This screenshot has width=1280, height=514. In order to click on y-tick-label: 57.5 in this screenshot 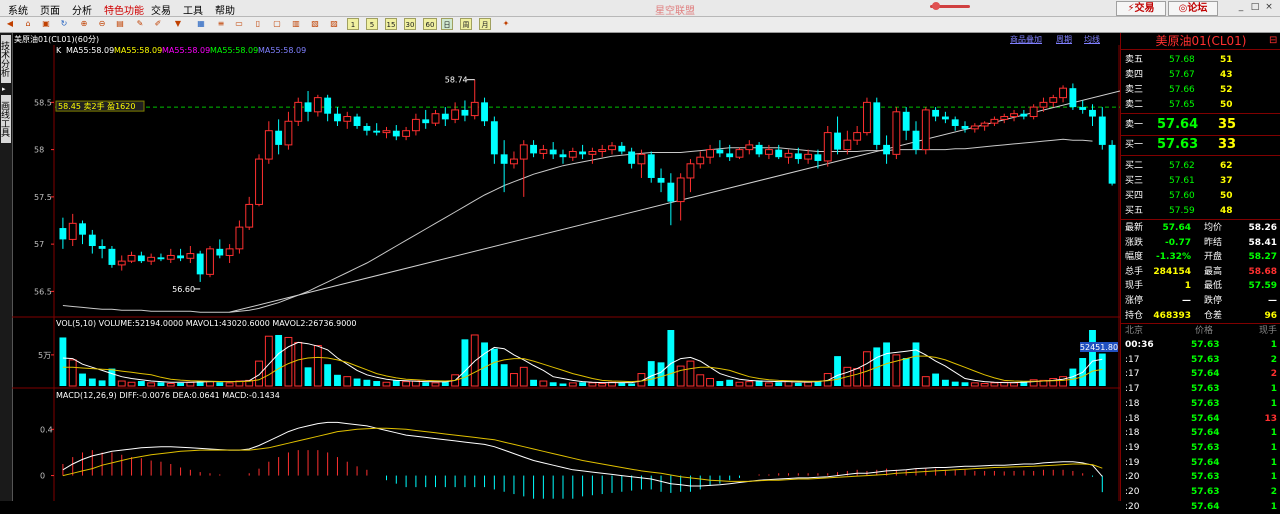, I will do `click(43, 197)`.